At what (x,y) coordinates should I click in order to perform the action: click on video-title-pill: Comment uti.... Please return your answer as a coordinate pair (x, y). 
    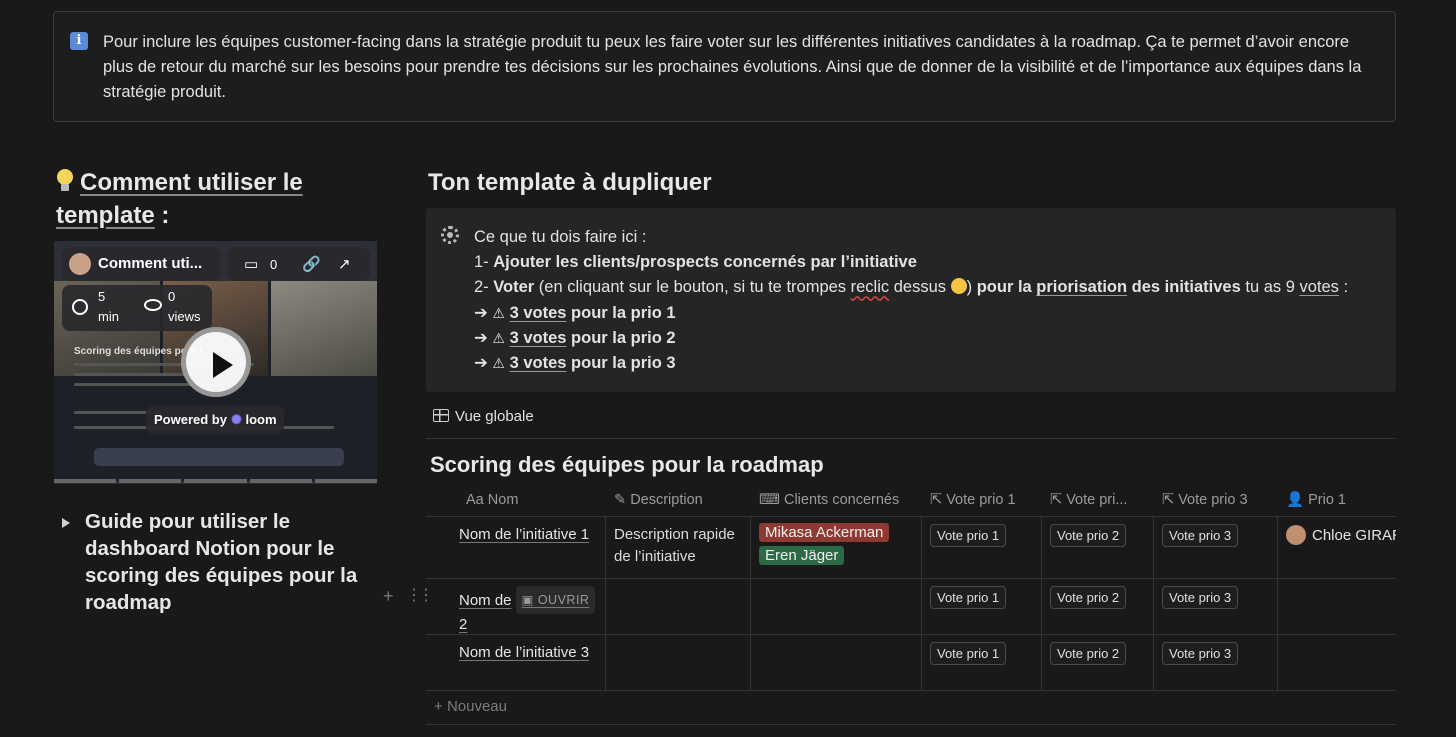
    Looking at the image, I should click on (141, 264).